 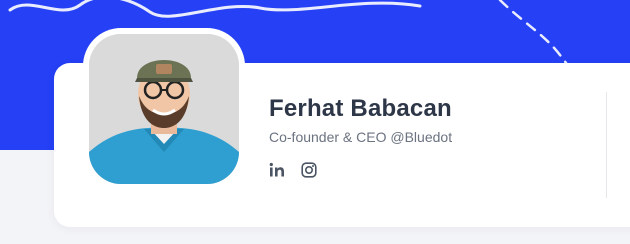 I want to click on profile-name: Ferhat Babacan, so click(x=360, y=108).